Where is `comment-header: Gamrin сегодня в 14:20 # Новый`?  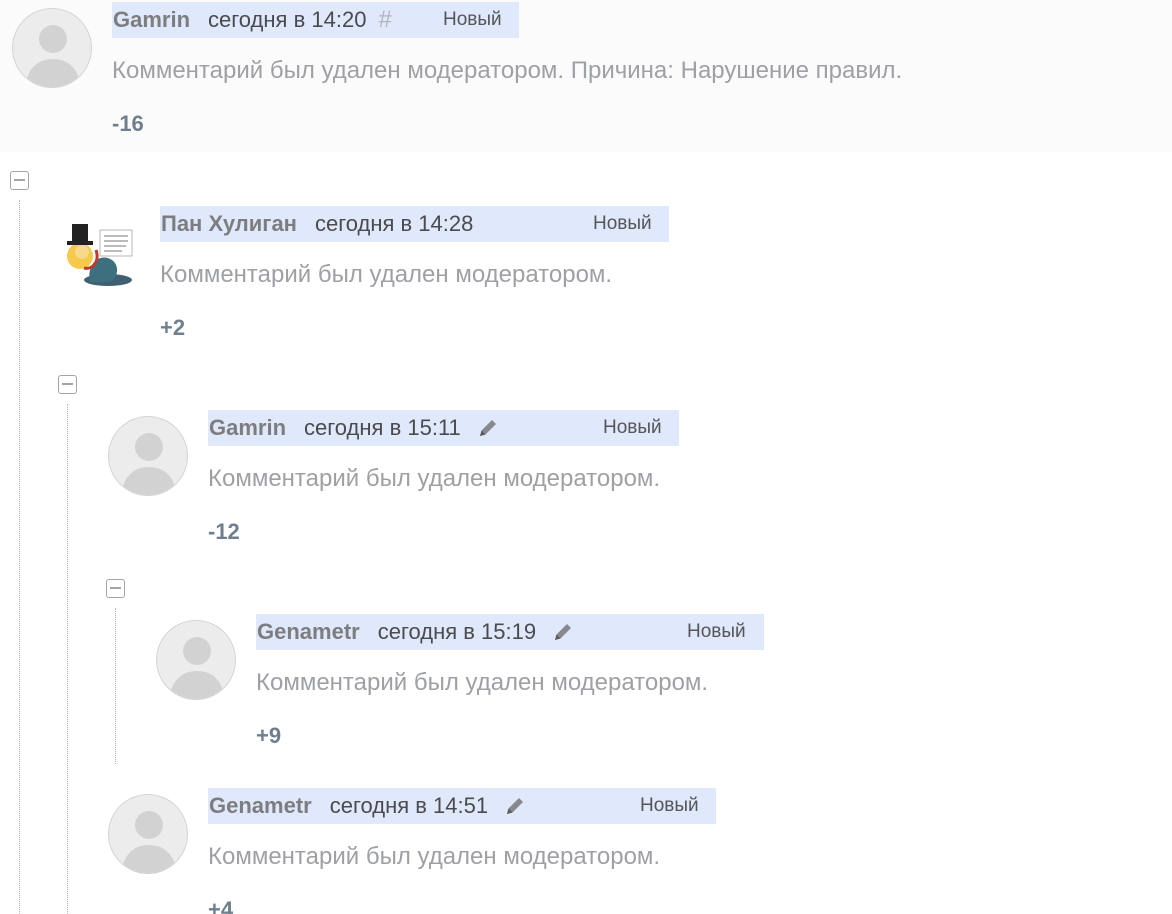 comment-header: Gamrin сегодня в 14:20 # Новый is located at coordinates (315, 20).